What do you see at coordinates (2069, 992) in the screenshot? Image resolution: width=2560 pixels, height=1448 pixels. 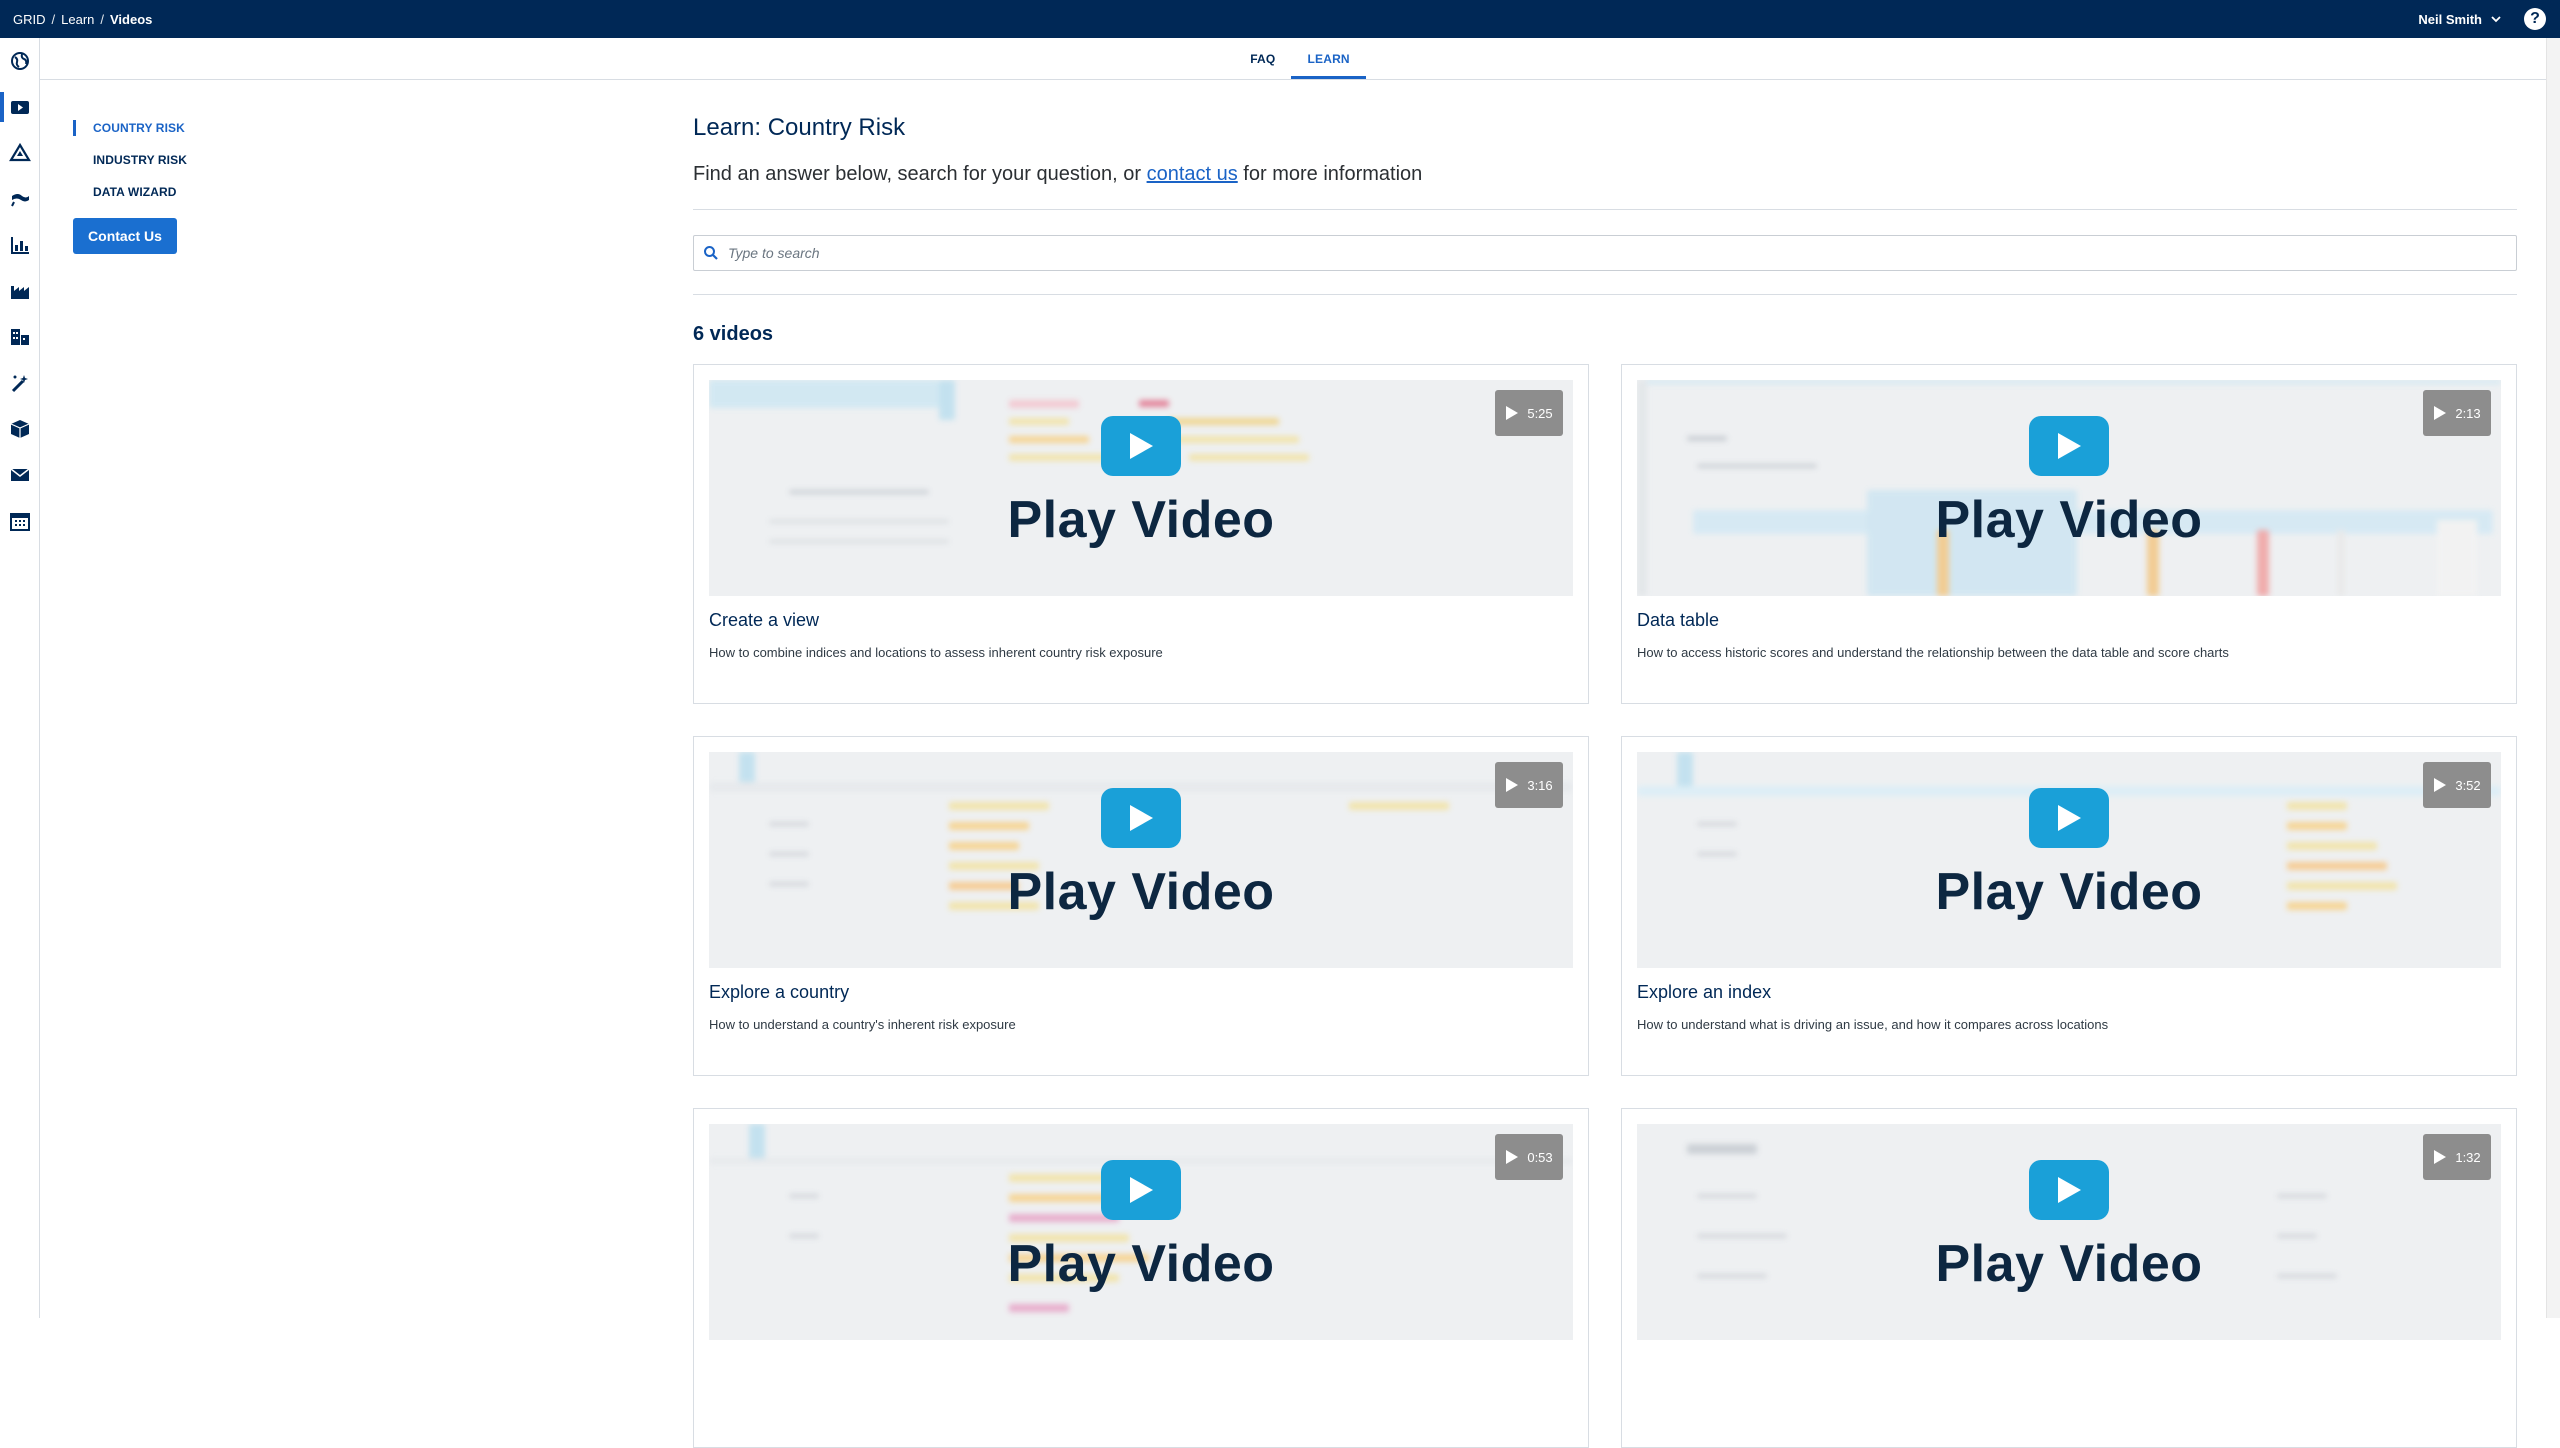 I see `video-title: Explore an index` at bounding box center [2069, 992].